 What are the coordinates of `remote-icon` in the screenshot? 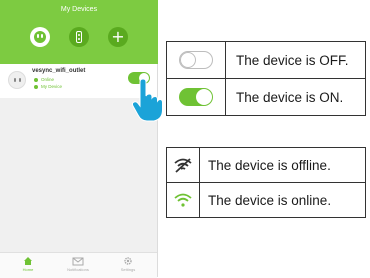 It's located at (79, 37).